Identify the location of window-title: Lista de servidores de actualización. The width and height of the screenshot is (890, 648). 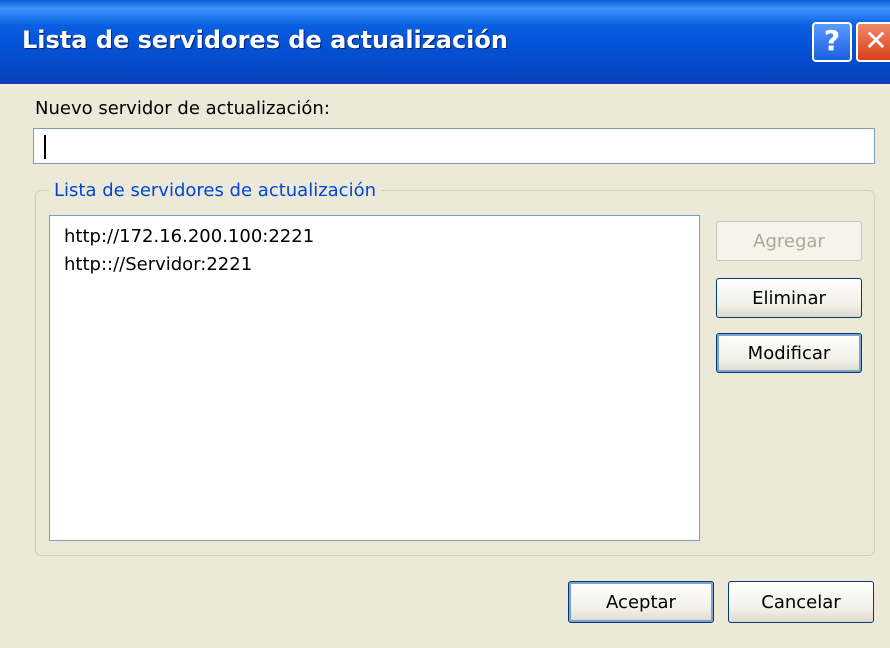
(265, 40).